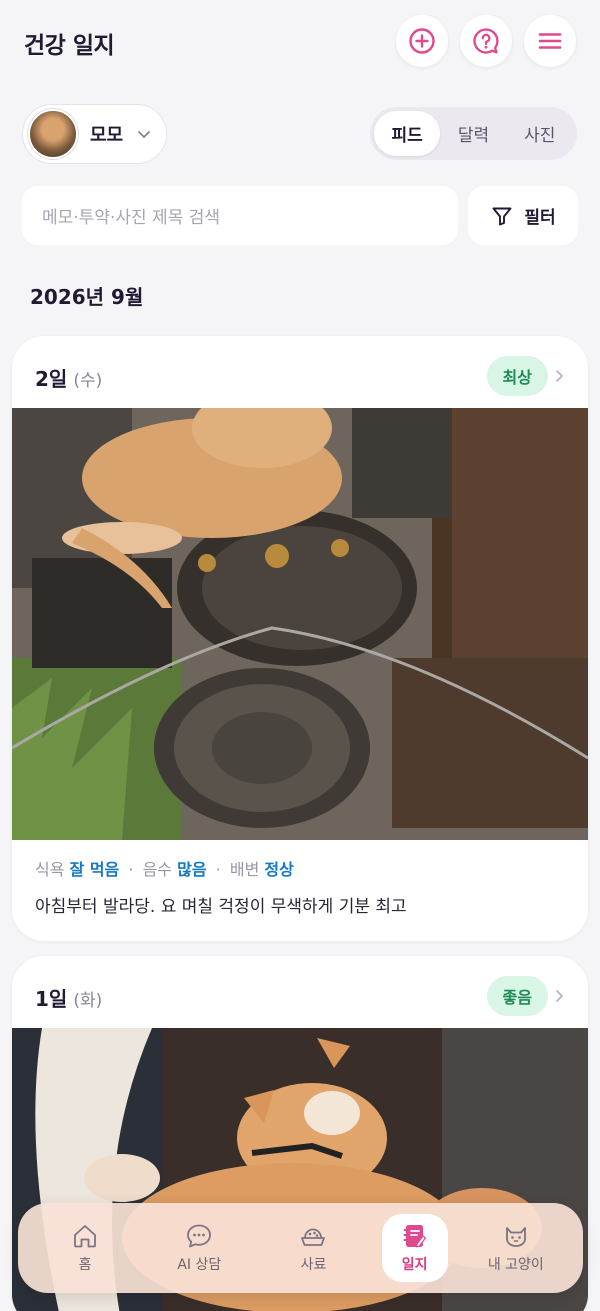  Describe the element at coordinates (192, 869) in the screenshot. I see `water-value: 많음` at that location.